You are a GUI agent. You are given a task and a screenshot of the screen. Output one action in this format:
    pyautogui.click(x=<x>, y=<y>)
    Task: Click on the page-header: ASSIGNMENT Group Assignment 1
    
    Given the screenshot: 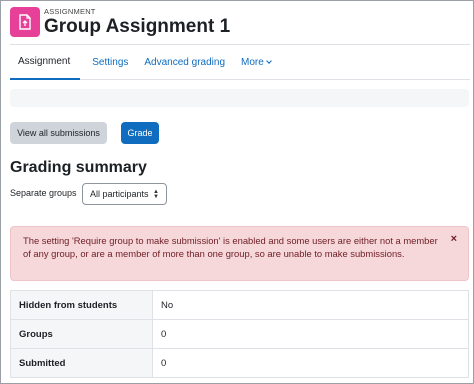 What is the action you would take?
    pyautogui.click(x=120, y=22)
    